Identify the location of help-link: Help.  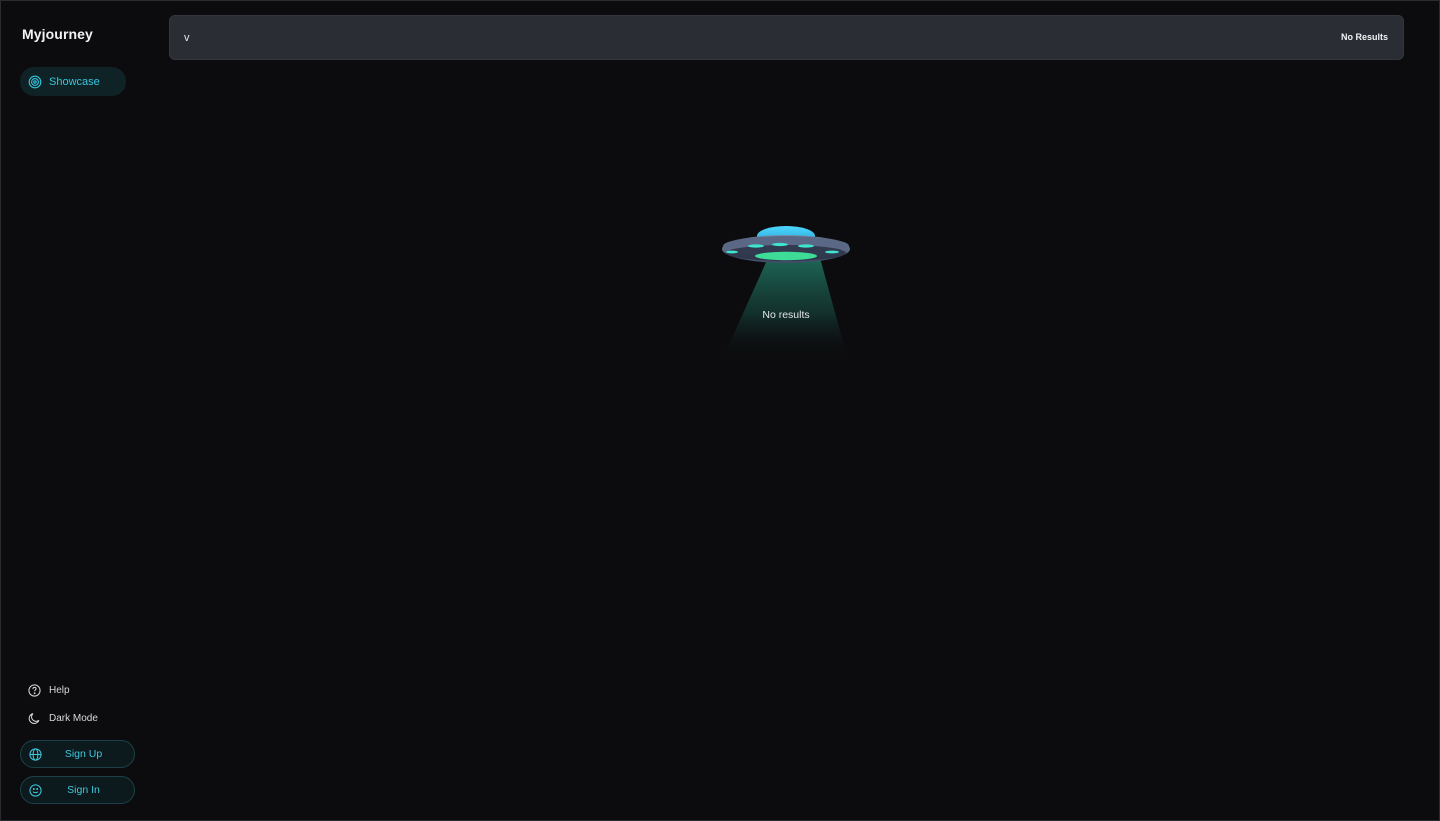
(49, 690).